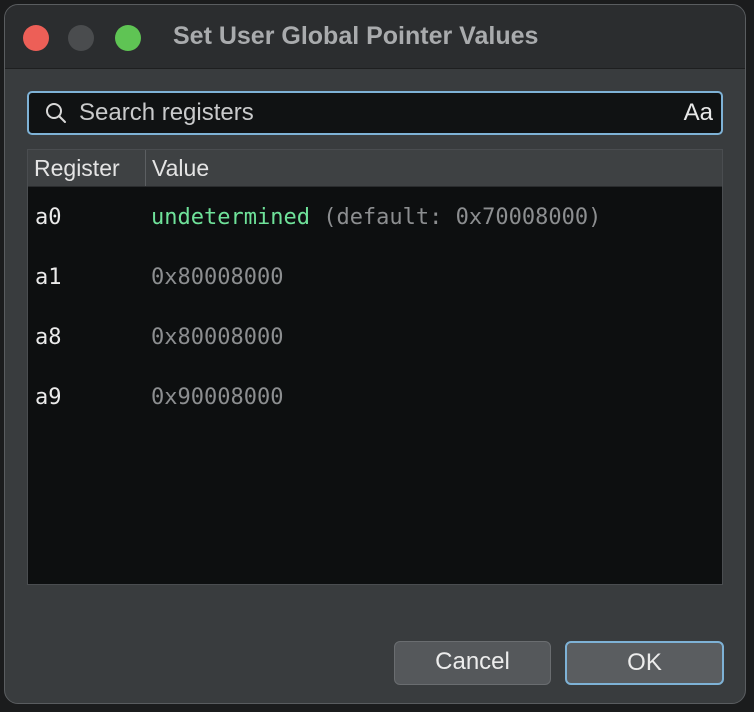 The height and width of the screenshot is (712, 754). What do you see at coordinates (81, 38) in the screenshot?
I see `minimize-window-button` at bounding box center [81, 38].